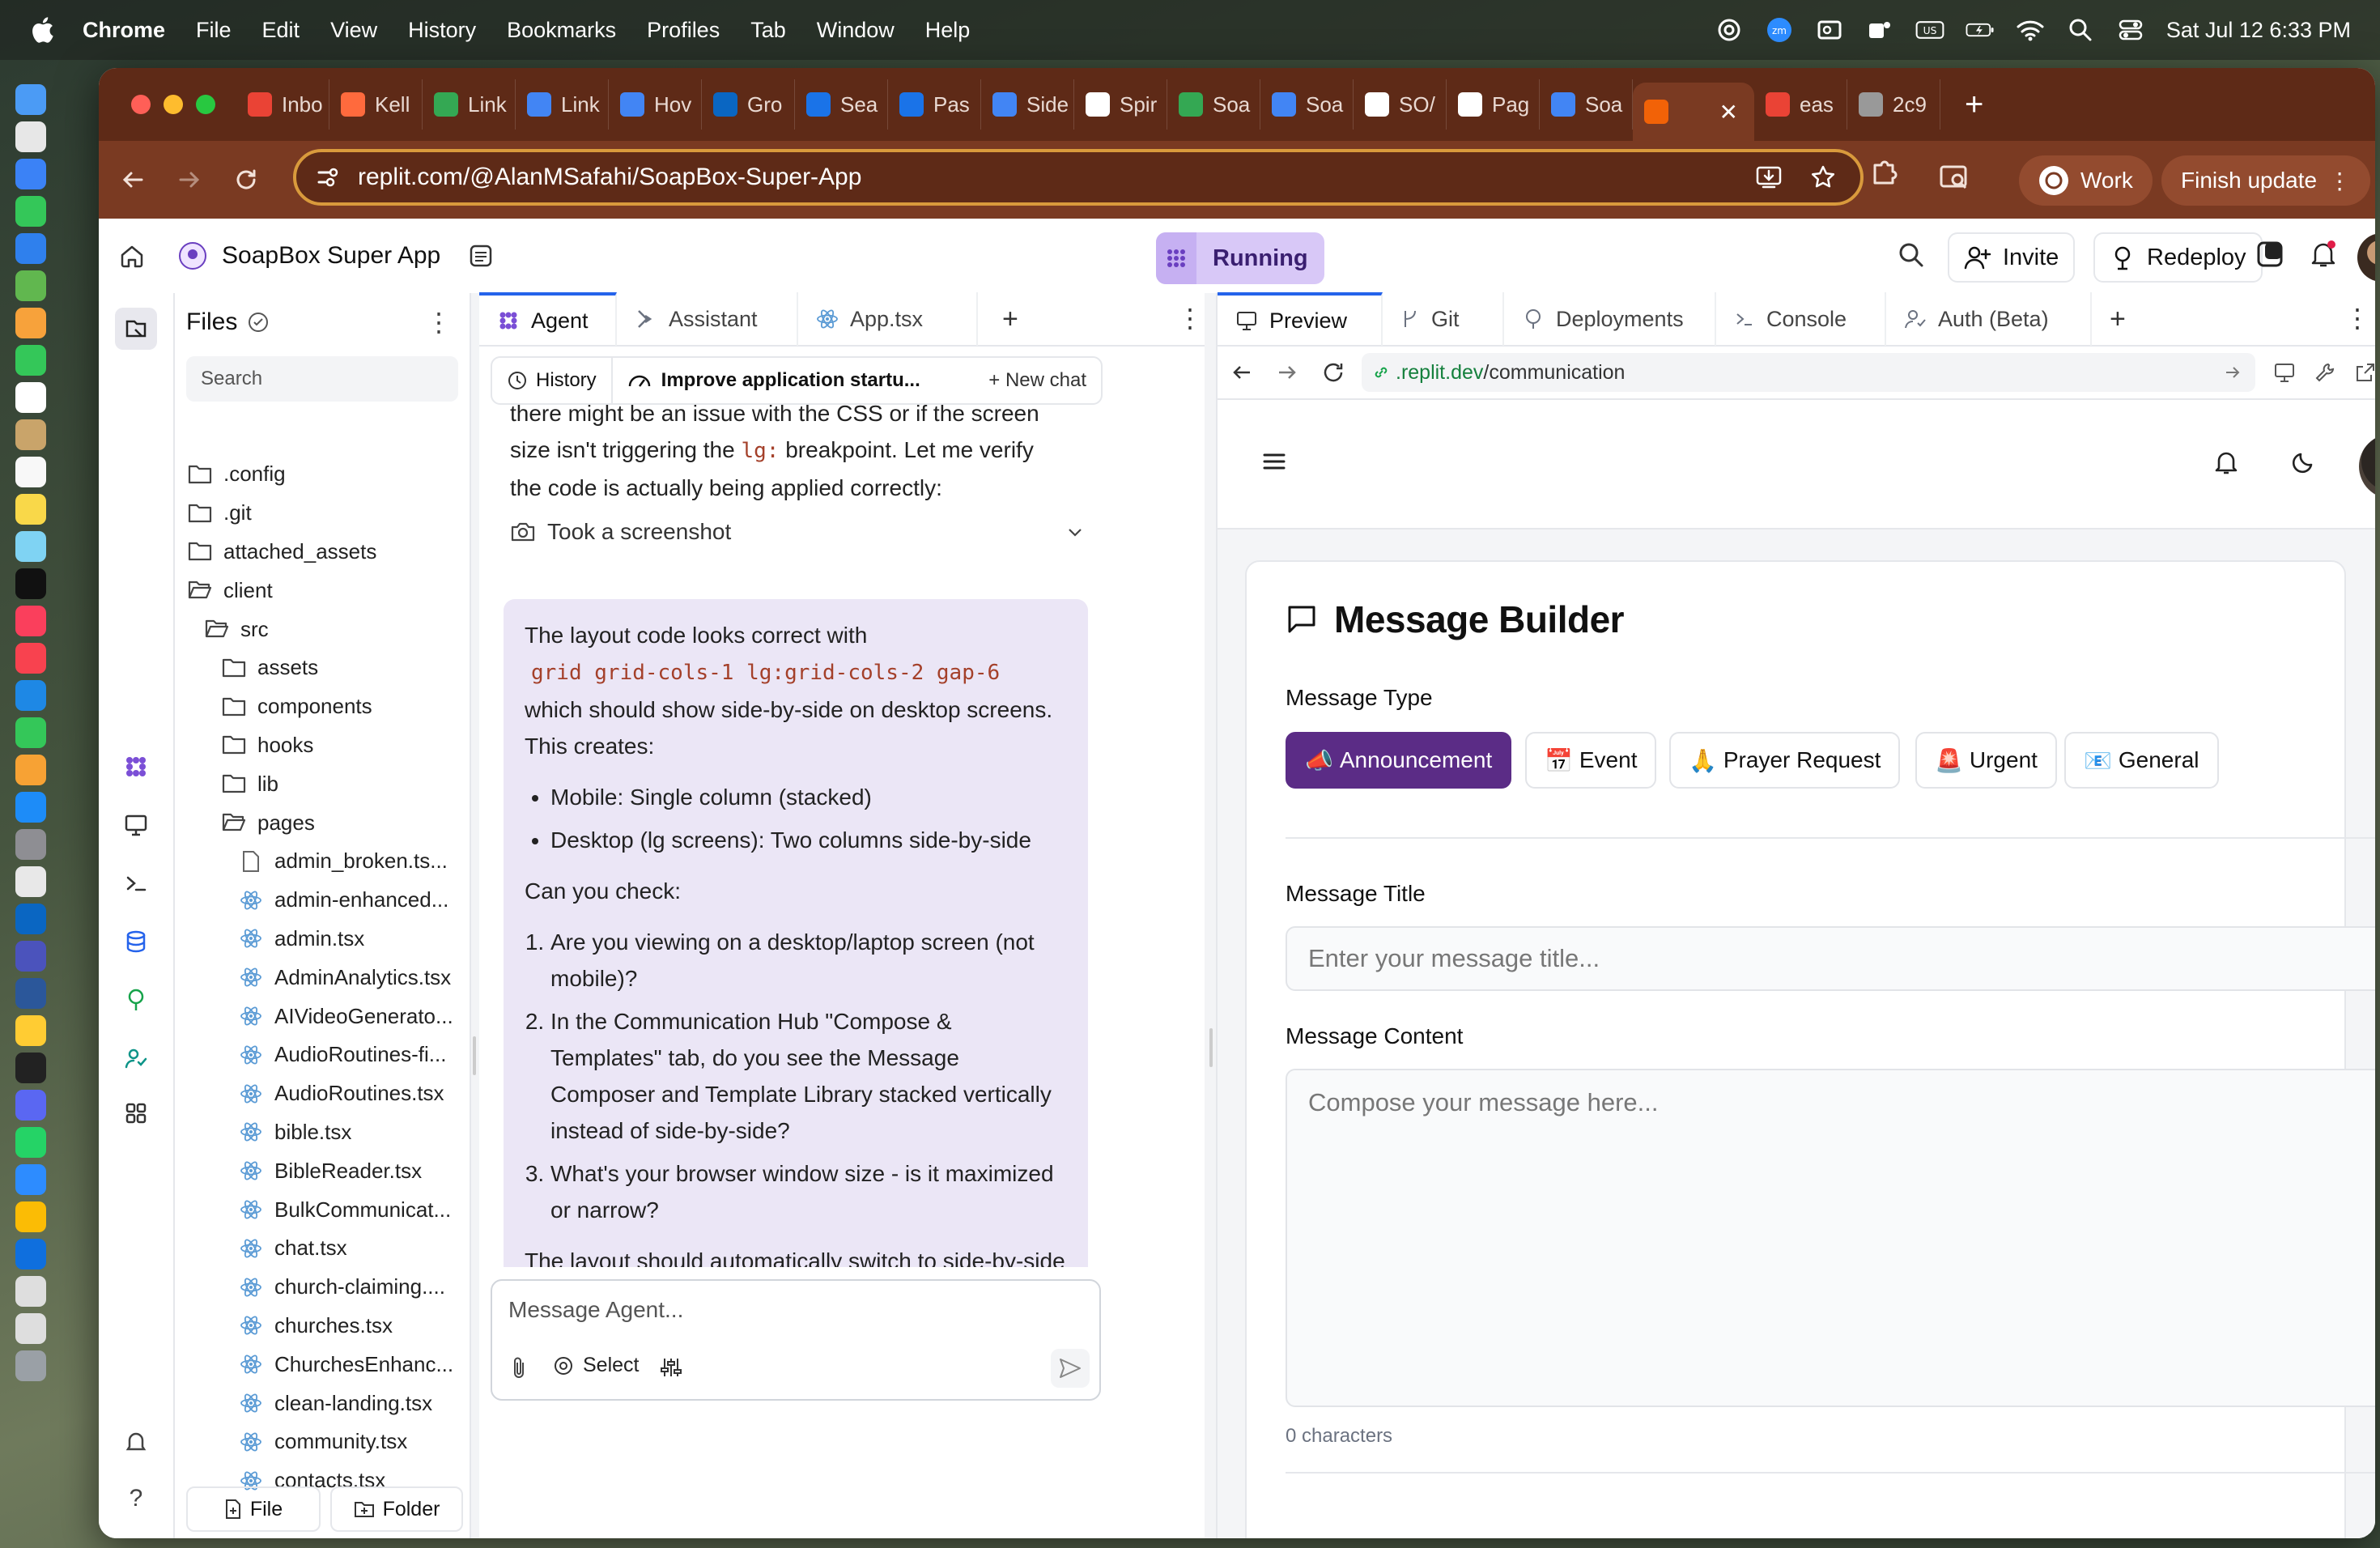  What do you see at coordinates (136, 767) in the screenshot?
I see `agent-tool-icon` at bounding box center [136, 767].